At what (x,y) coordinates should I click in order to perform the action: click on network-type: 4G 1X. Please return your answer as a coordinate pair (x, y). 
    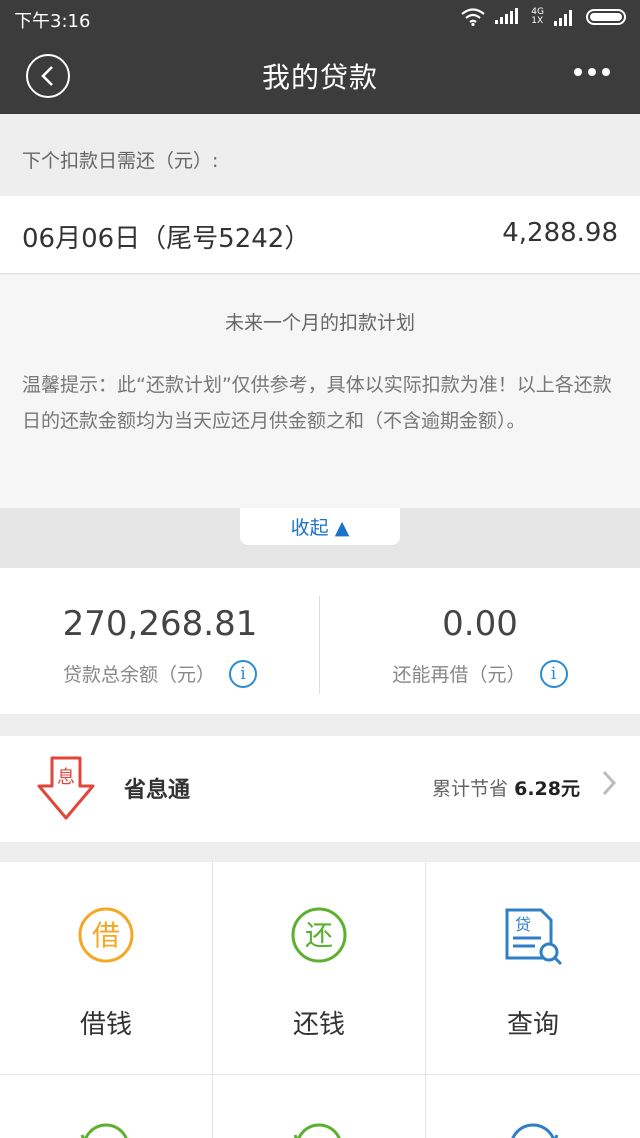
    Looking at the image, I should click on (537, 16).